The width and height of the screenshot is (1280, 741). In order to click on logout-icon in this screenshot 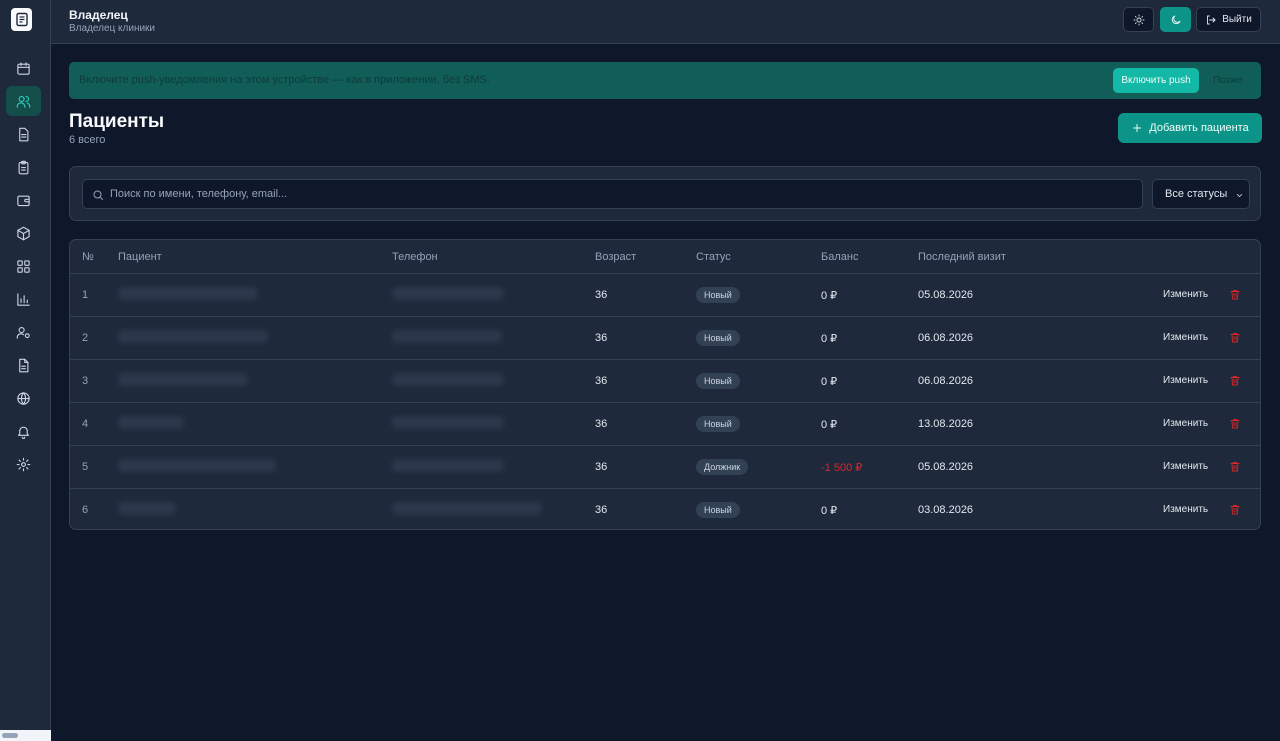, I will do `click(1211, 19)`.